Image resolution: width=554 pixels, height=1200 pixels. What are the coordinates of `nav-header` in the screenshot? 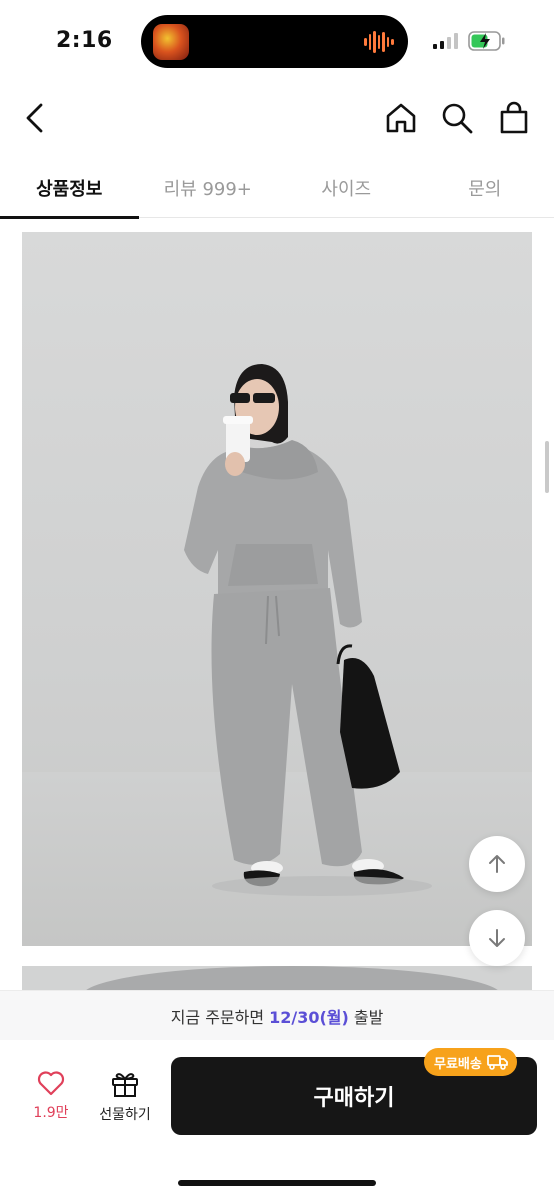 It's located at (277, 119).